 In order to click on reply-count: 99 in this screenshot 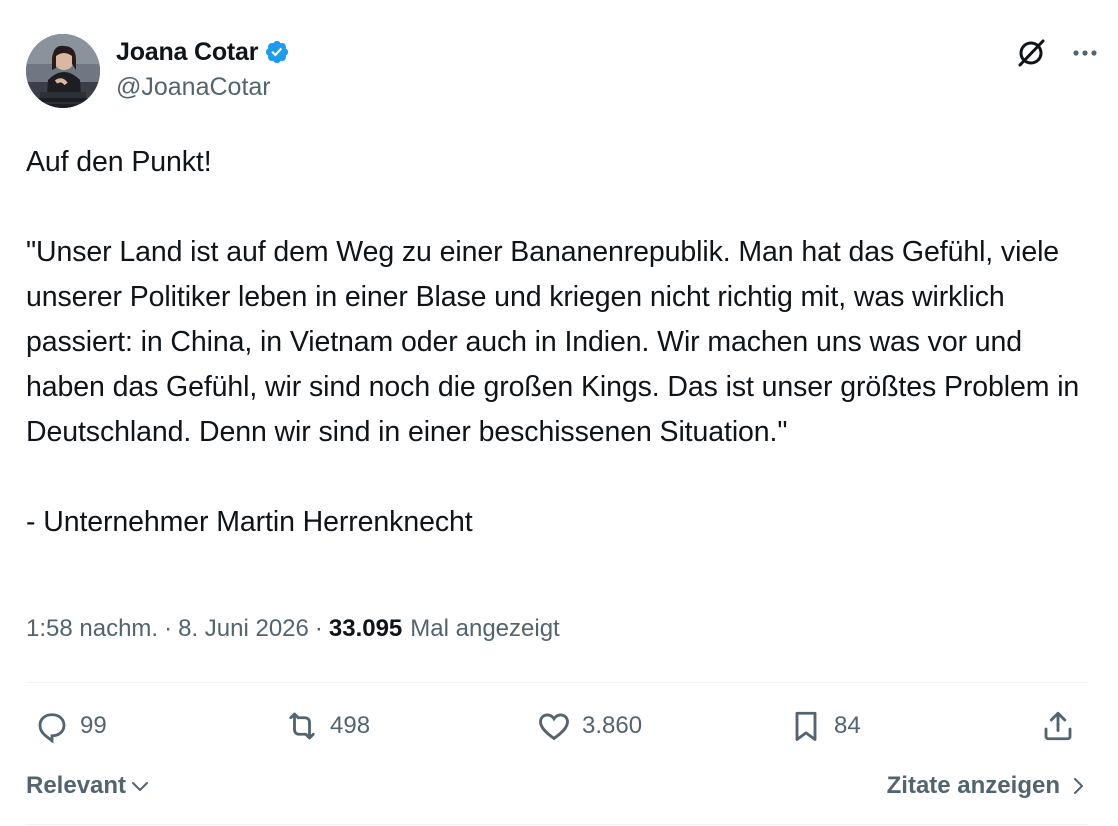, I will do `click(93, 725)`.